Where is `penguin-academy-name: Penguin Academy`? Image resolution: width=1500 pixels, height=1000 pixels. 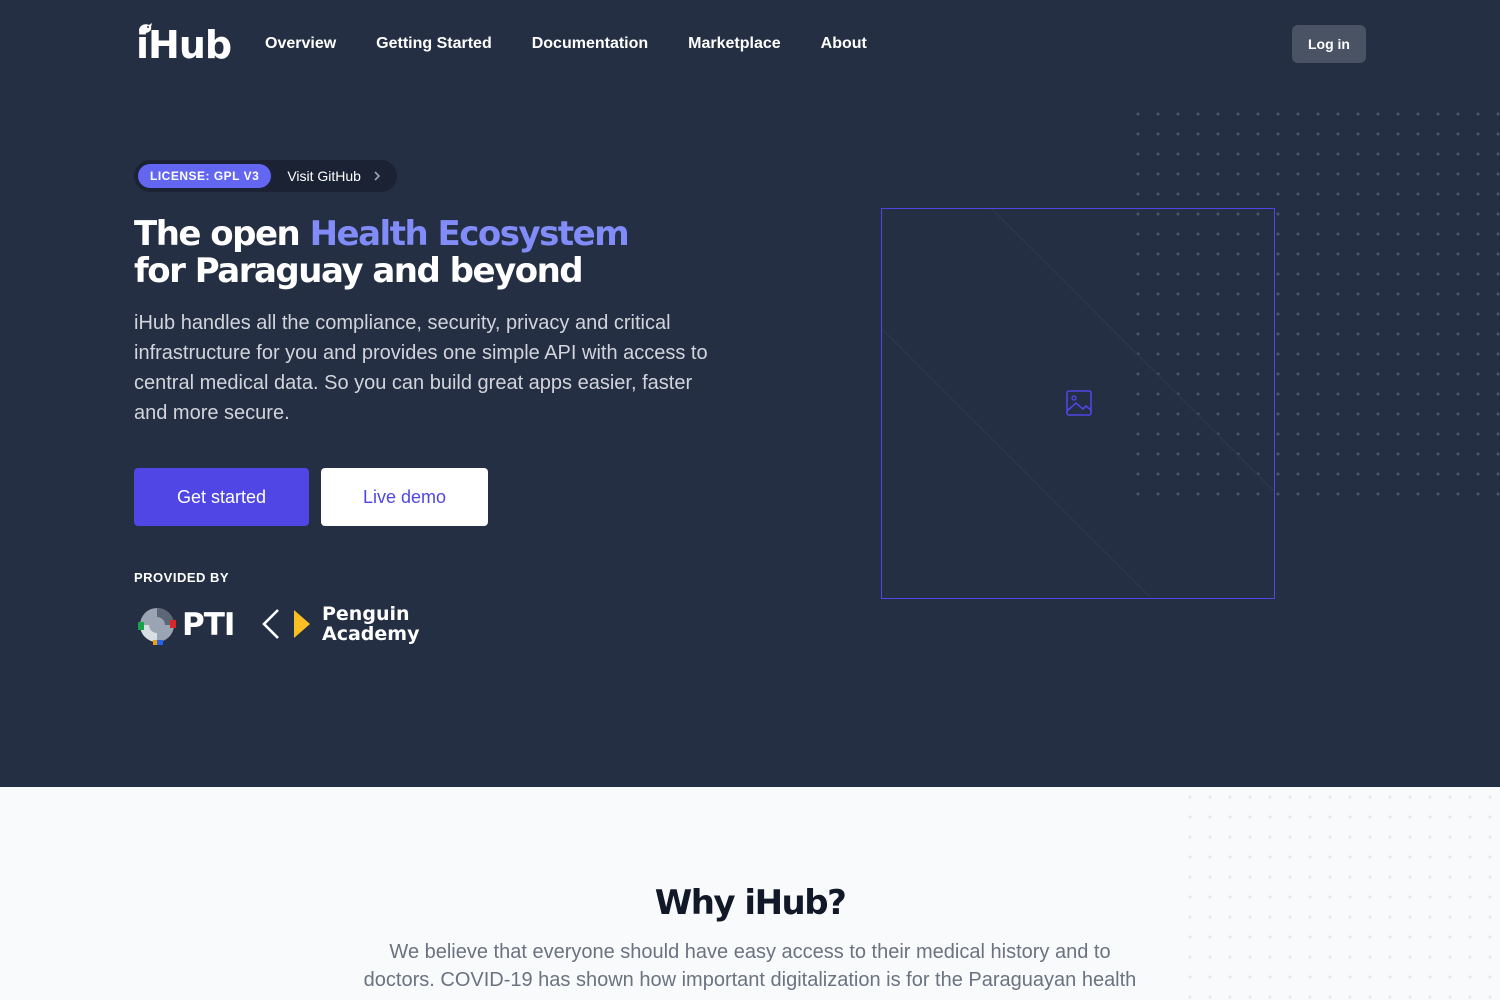
penguin-academy-name: Penguin Academy is located at coordinates (370, 624).